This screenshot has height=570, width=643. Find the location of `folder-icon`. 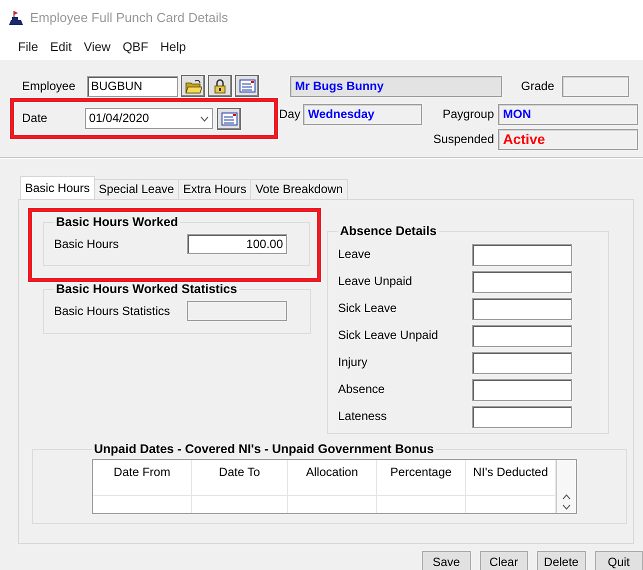

folder-icon is located at coordinates (193, 86).